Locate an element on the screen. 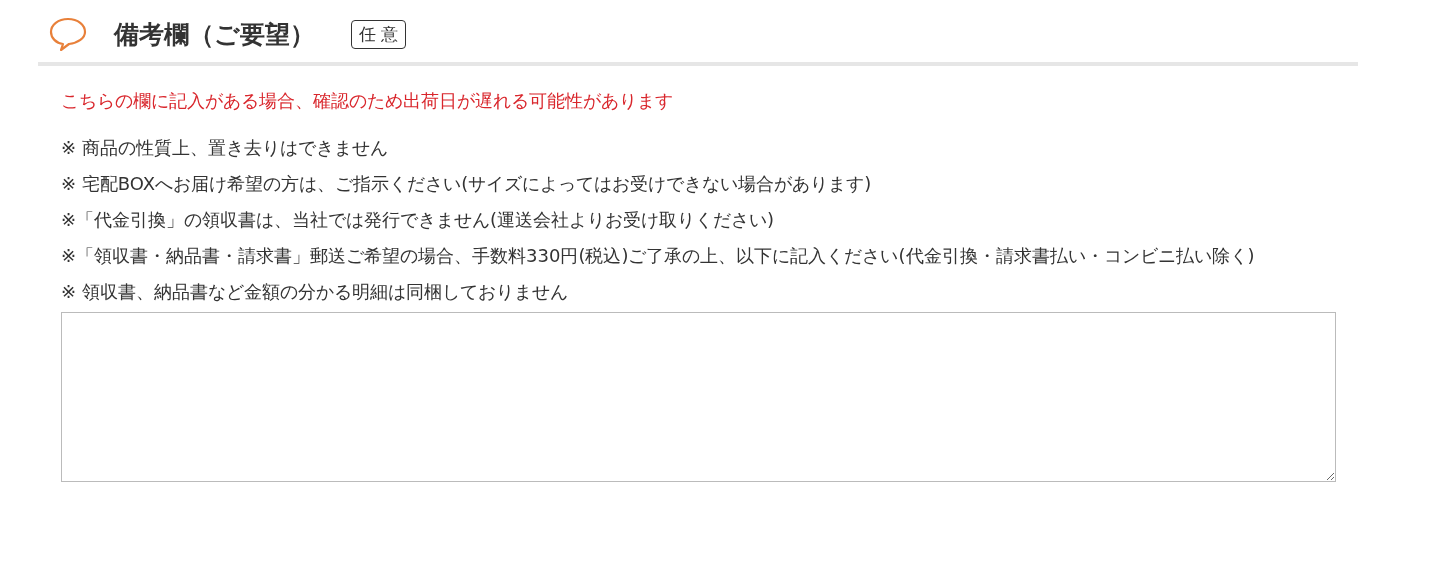  speech-bubble-icon is located at coordinates (68, 34).